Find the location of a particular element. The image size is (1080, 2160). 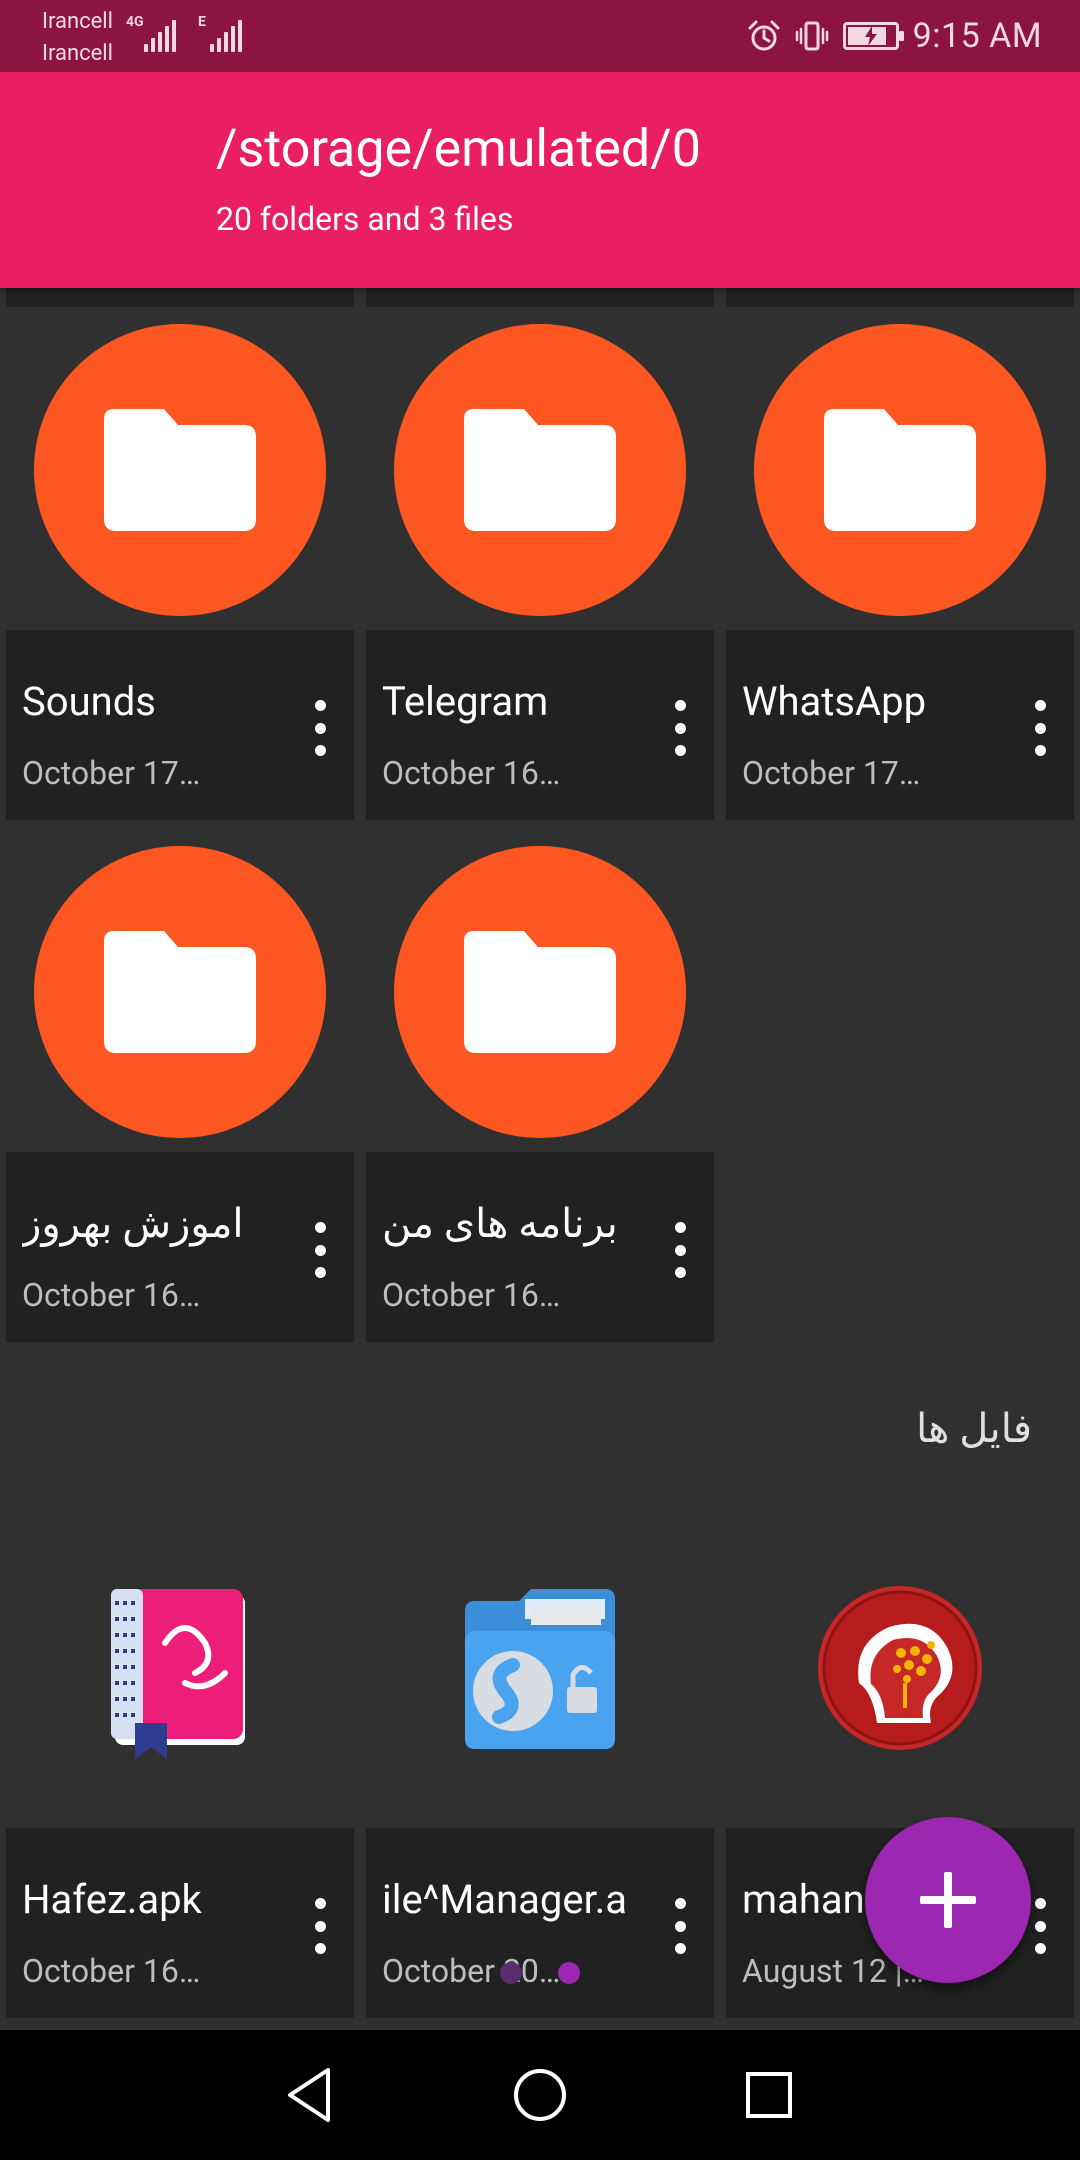

status-clock: 9:15 AM is located at coordinates (977, 36).